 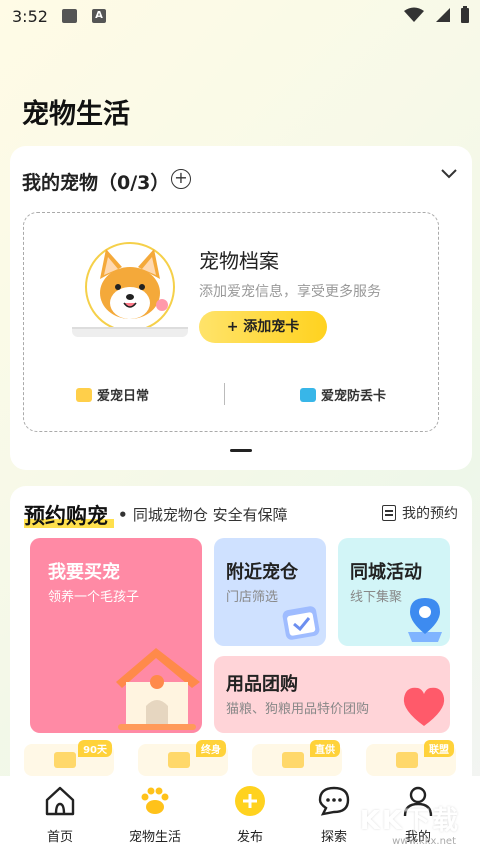 I want to click on chat-icon, so click(x=334, y=801).